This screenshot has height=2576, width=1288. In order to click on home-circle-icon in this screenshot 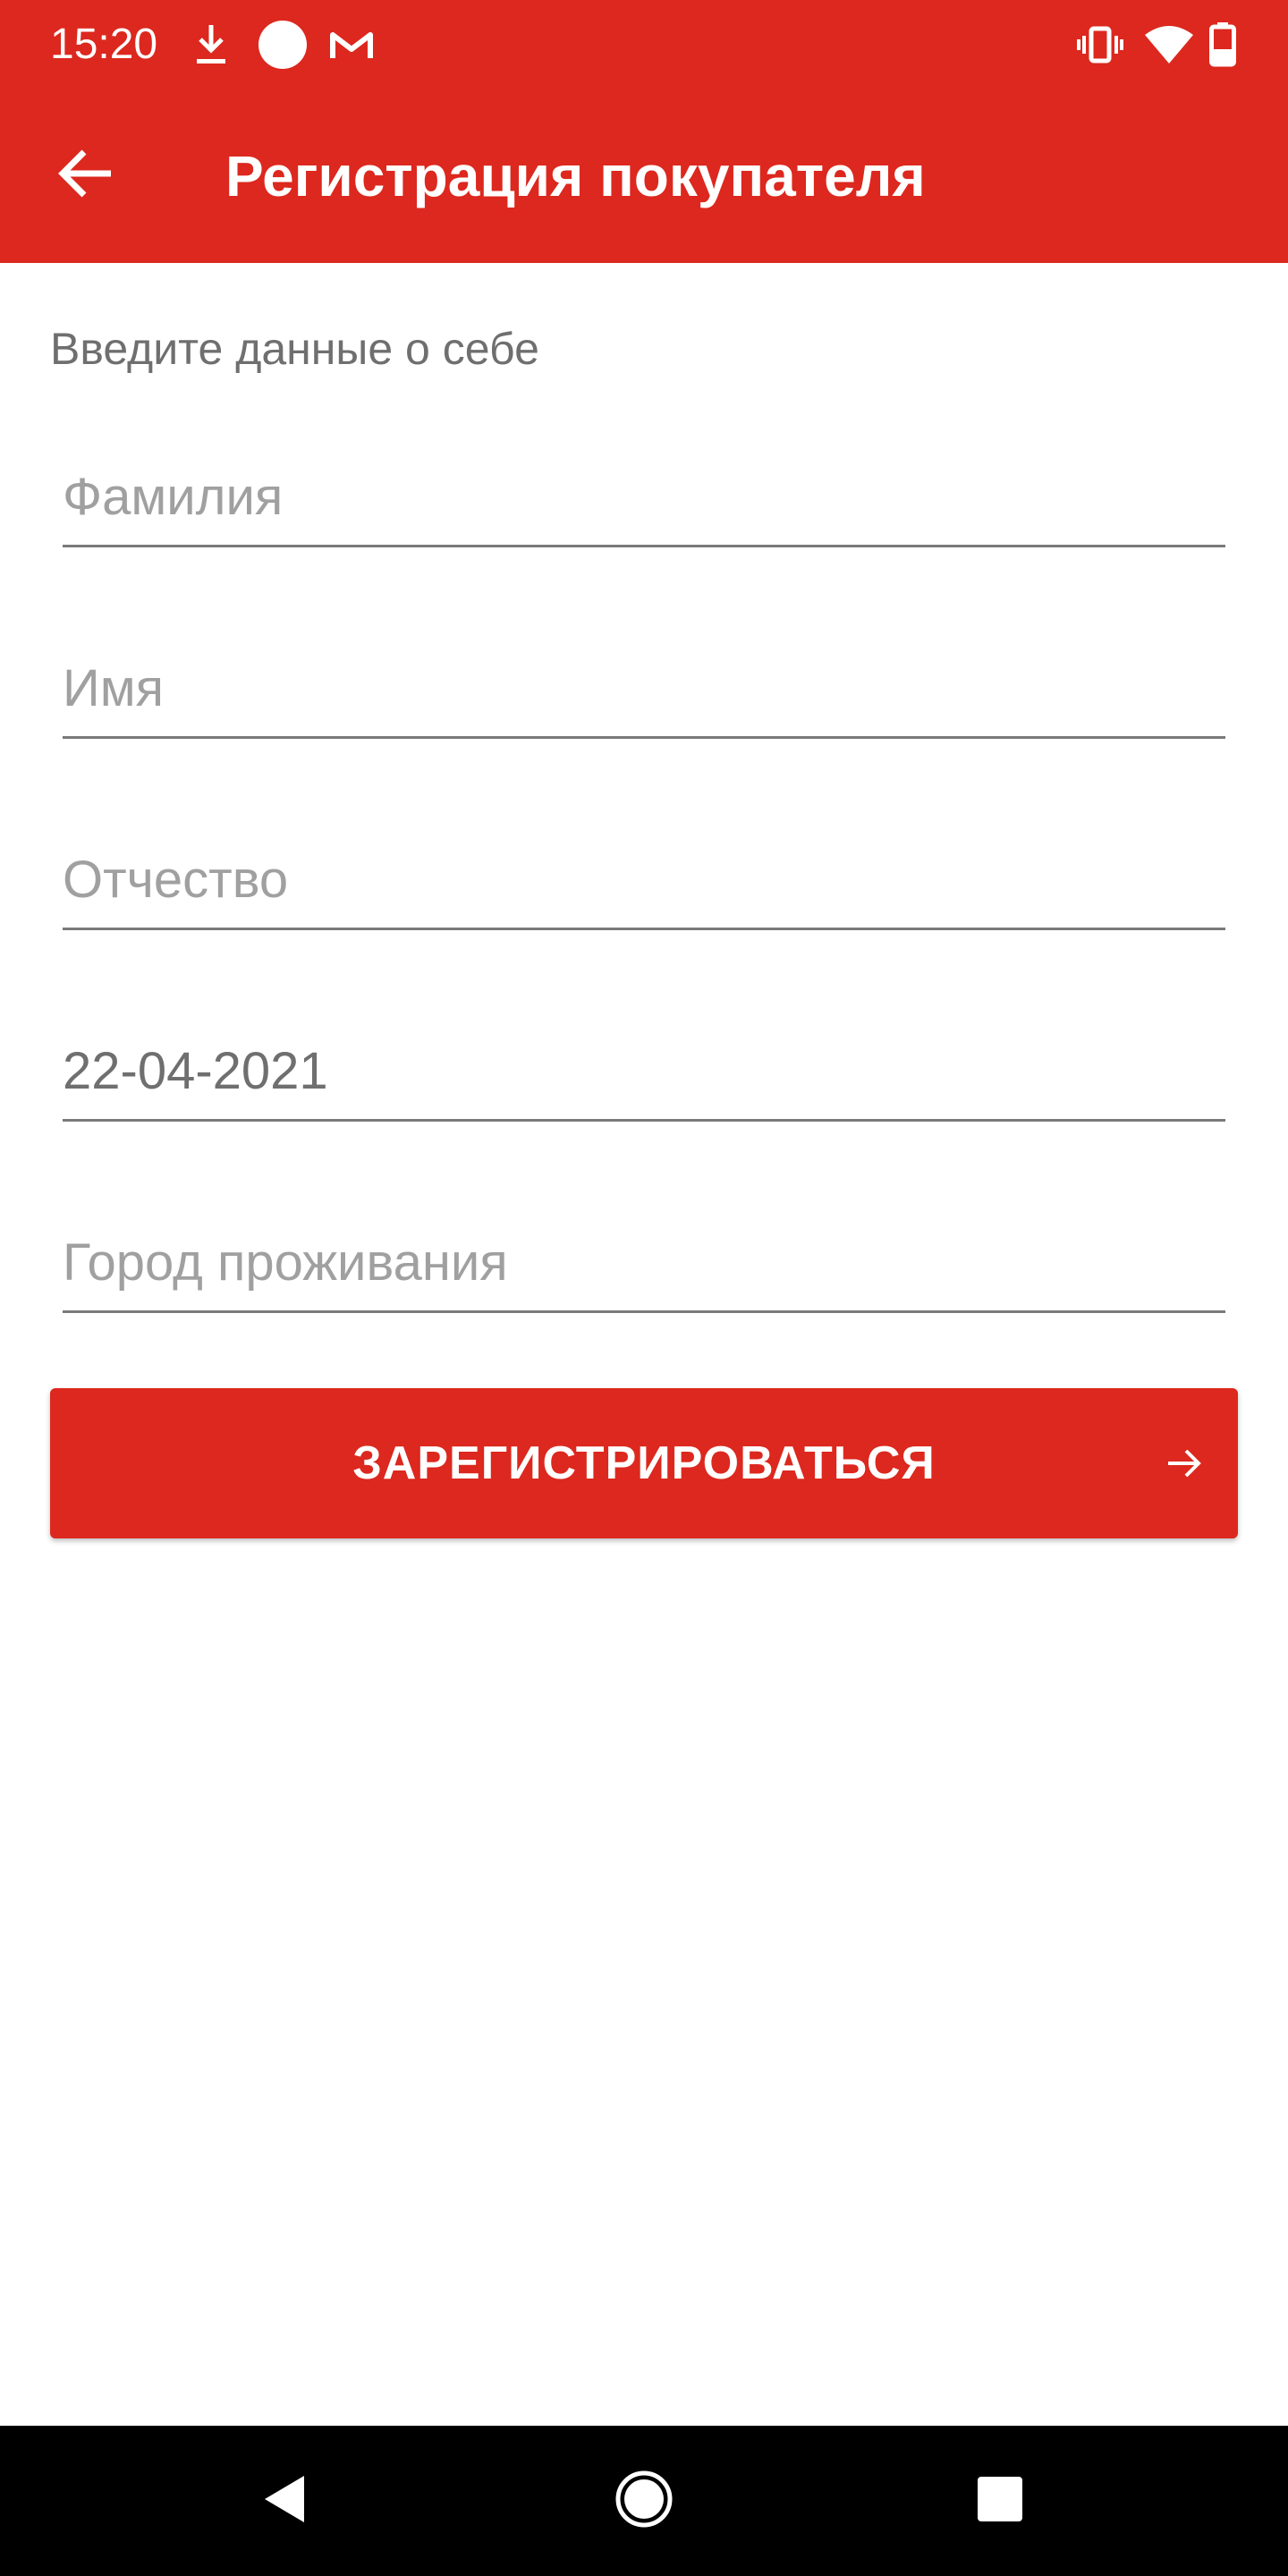, I will do `click(644, 2501)`.